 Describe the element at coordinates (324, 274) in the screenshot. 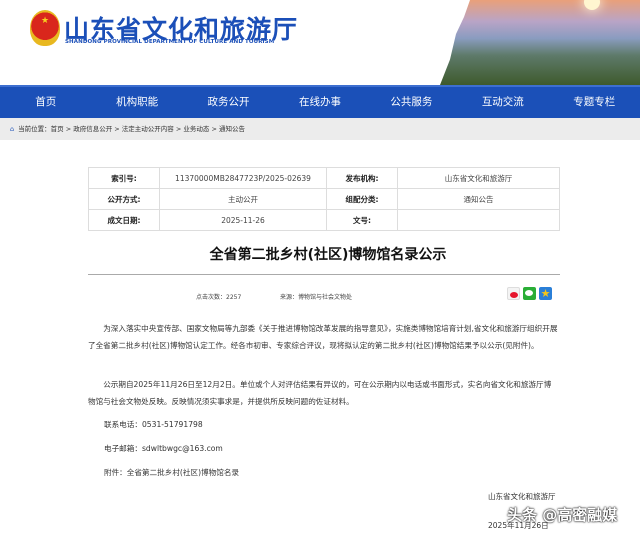

I see `divider` at that location.